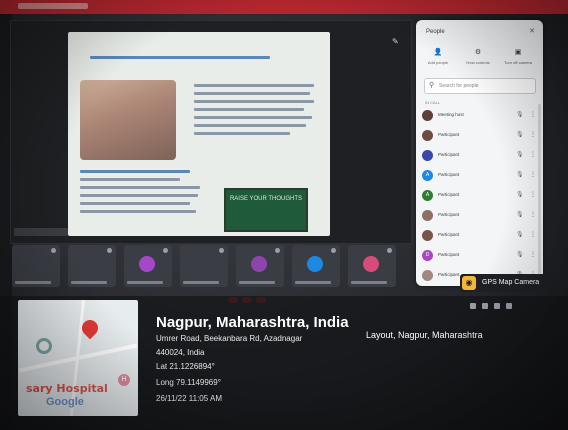 Image resolution: width=568 pixels, height=430 pixels. What do you see at coordinates (469, 283) in the screenshot?
I see `map-pin-icon: ◉` at bounding box center [469, 283].